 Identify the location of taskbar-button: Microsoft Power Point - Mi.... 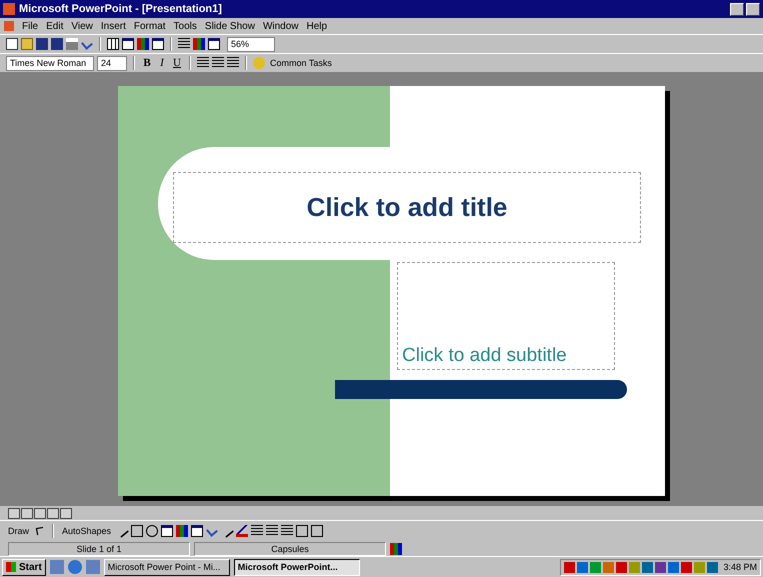
(167, 567).